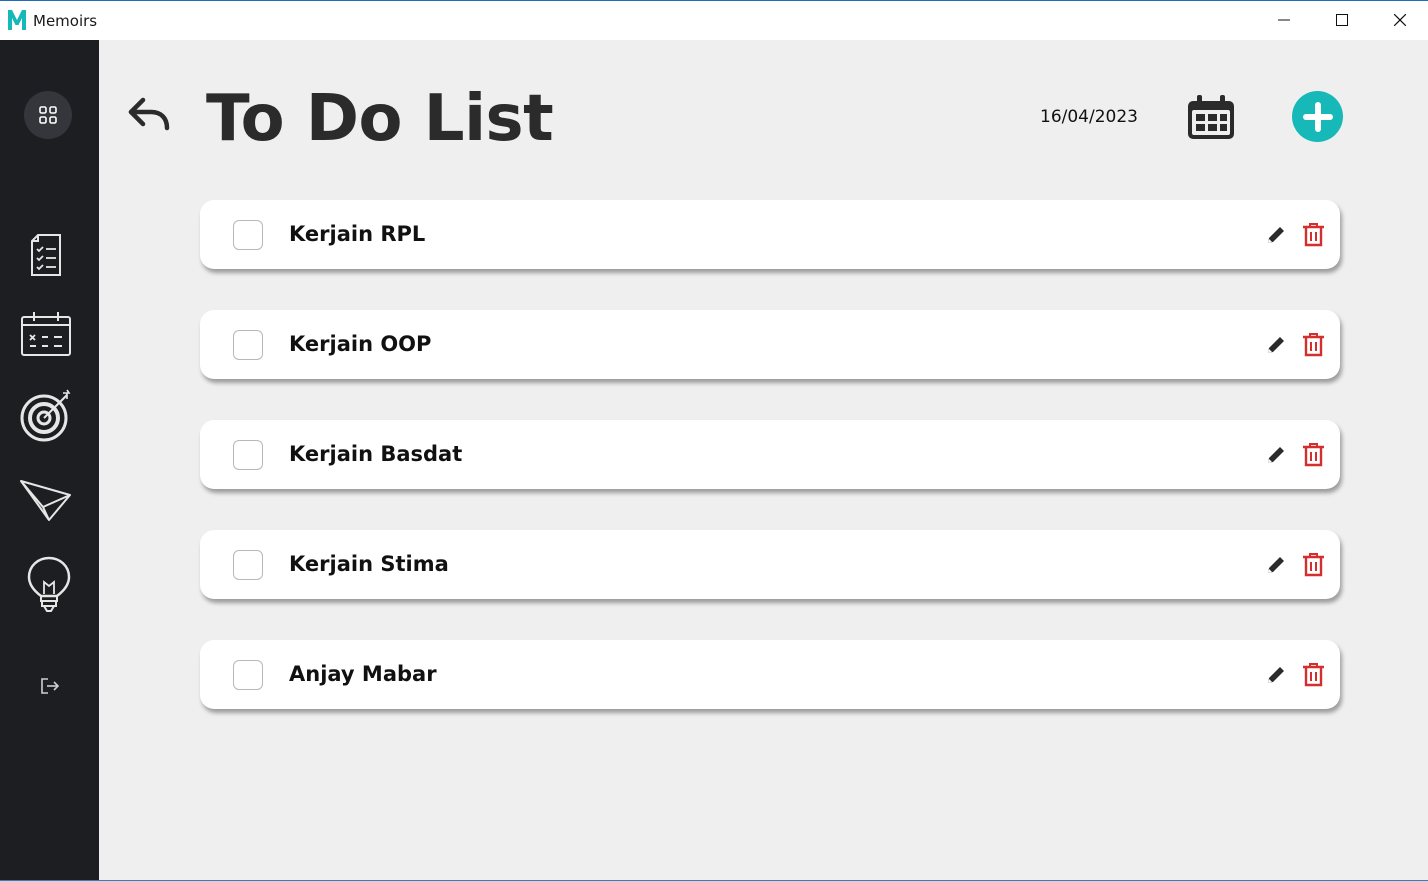 The width and height of the screenshot is (1428, 881). Describe the element at coordinates (1089, 117) in the screenshot. I see `current-date: 16/04/2023` at that location.